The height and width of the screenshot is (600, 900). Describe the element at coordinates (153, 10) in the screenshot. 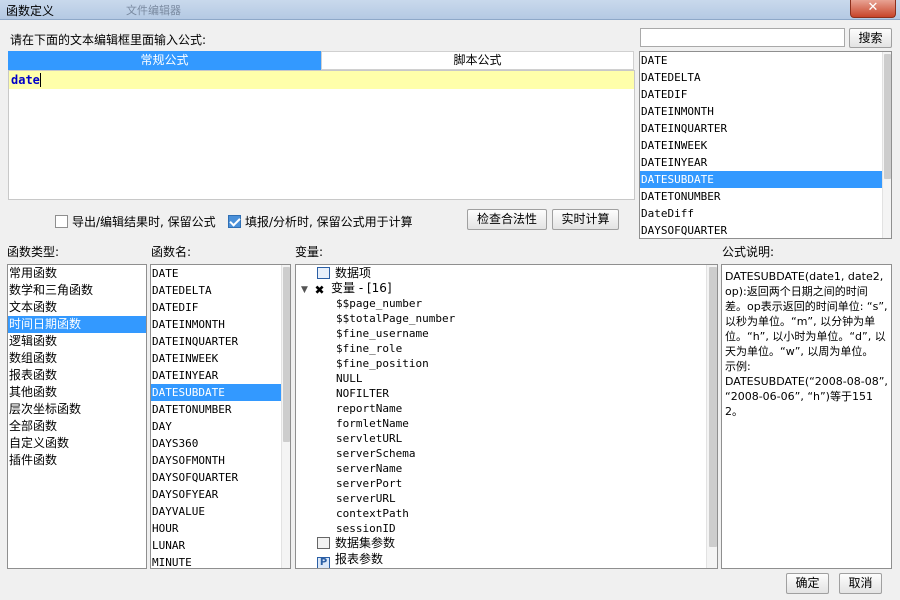

I see `background-tab: 文件编辑器` at that location.